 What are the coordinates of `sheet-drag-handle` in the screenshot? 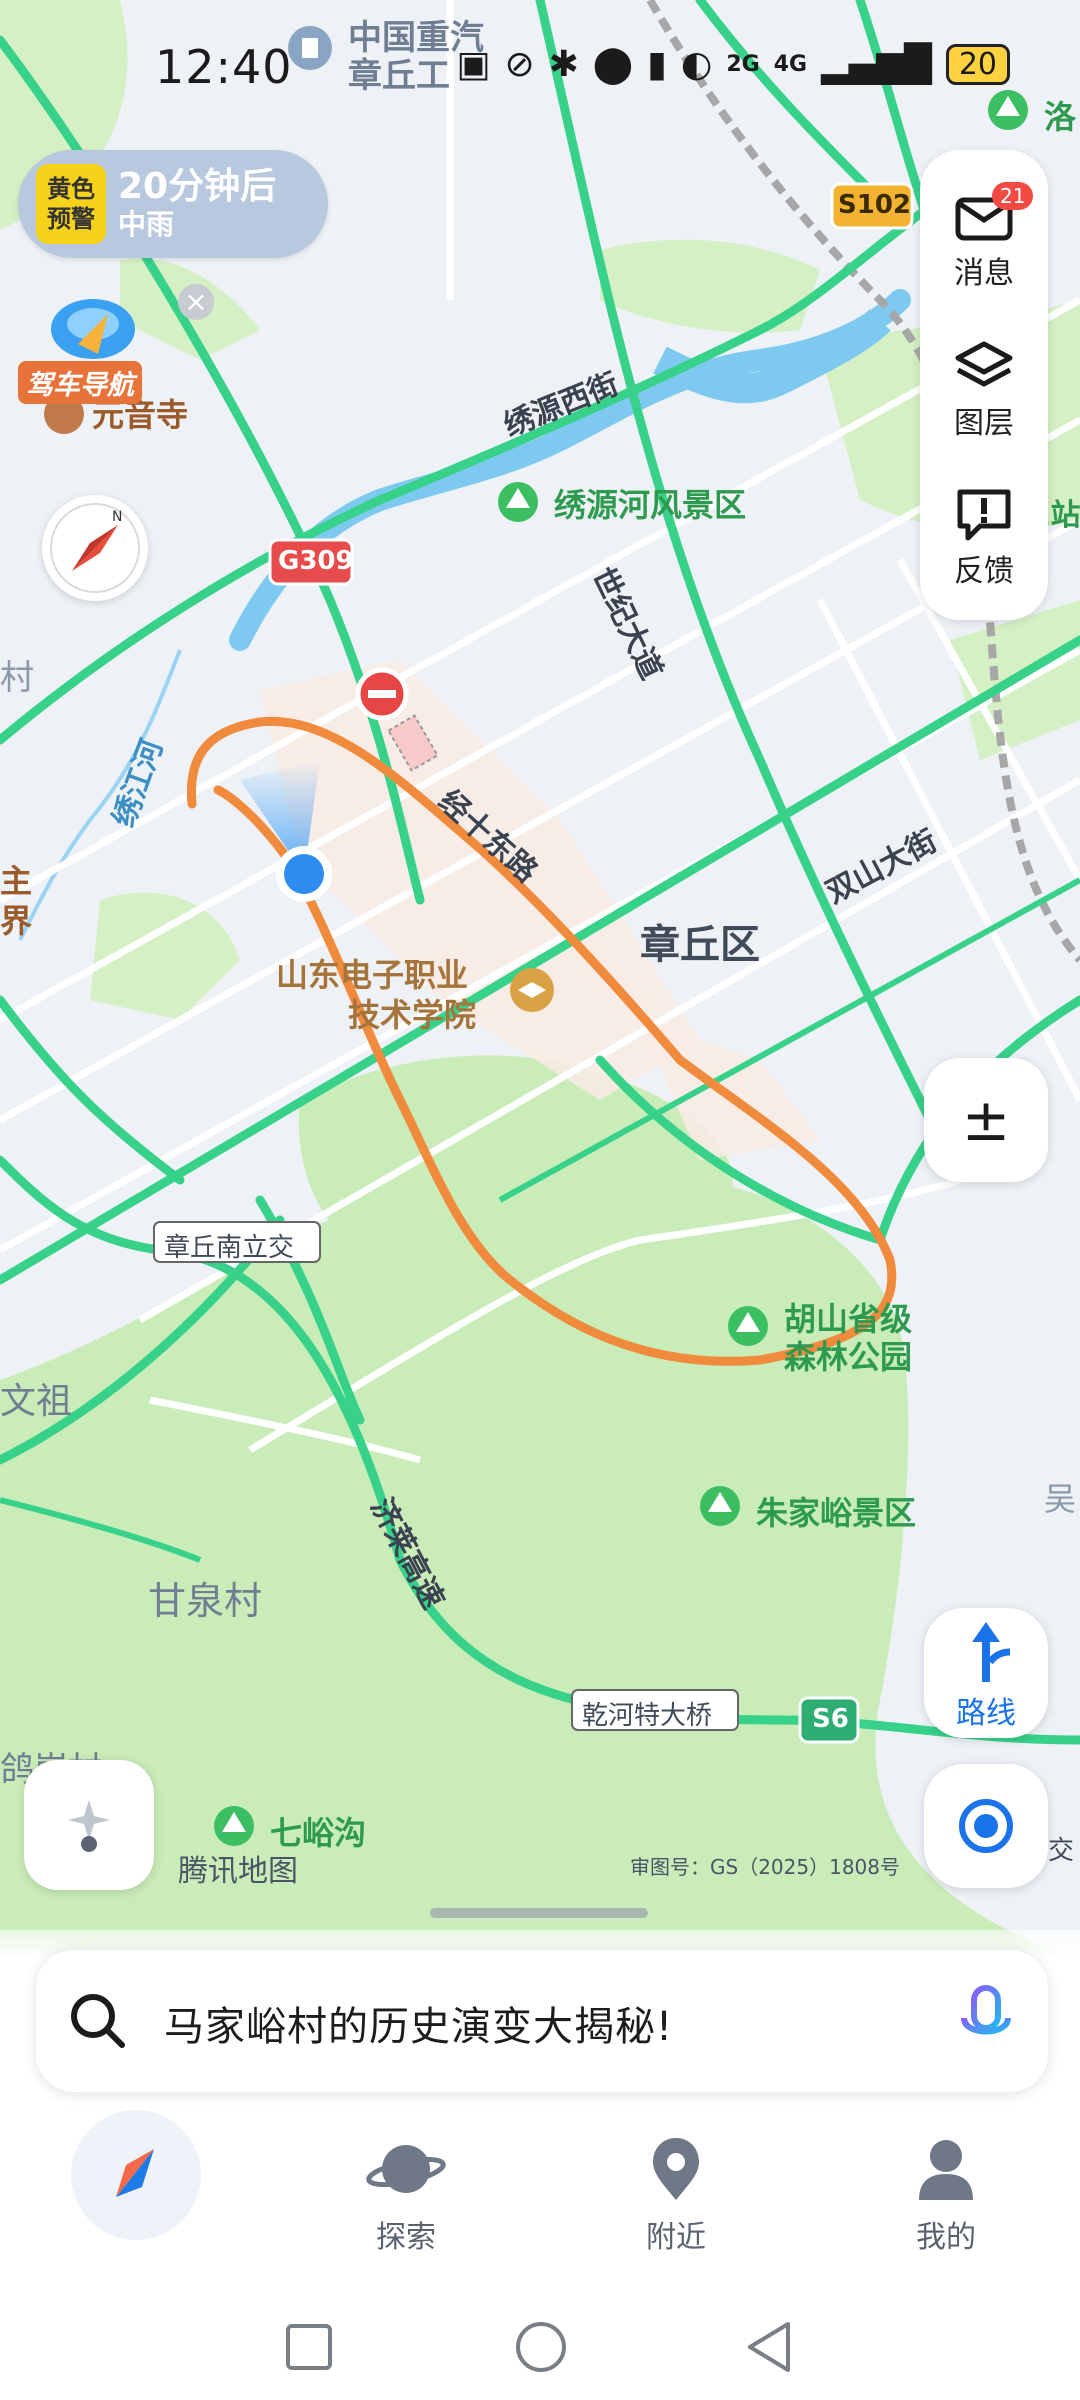 It's located at (539, 1913).